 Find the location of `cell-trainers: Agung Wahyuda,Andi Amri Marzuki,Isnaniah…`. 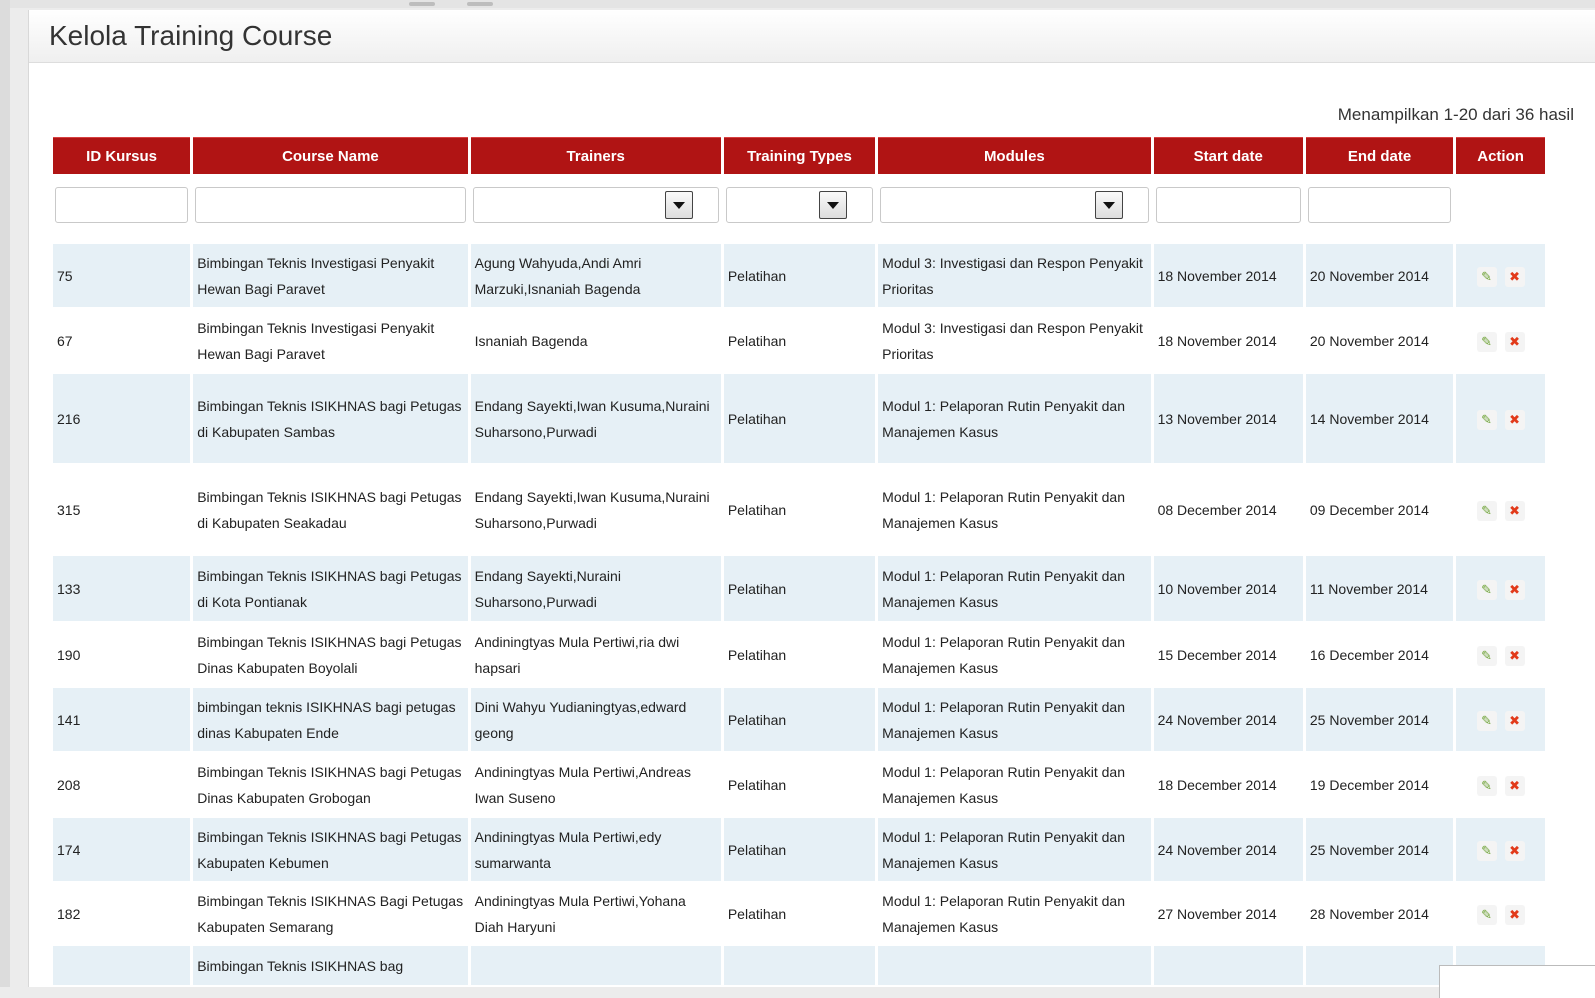

cell-trainers: Agung Wahyuda,Andi Amri Marzuki,Isnaniah… is located at coordinates (595, 276).